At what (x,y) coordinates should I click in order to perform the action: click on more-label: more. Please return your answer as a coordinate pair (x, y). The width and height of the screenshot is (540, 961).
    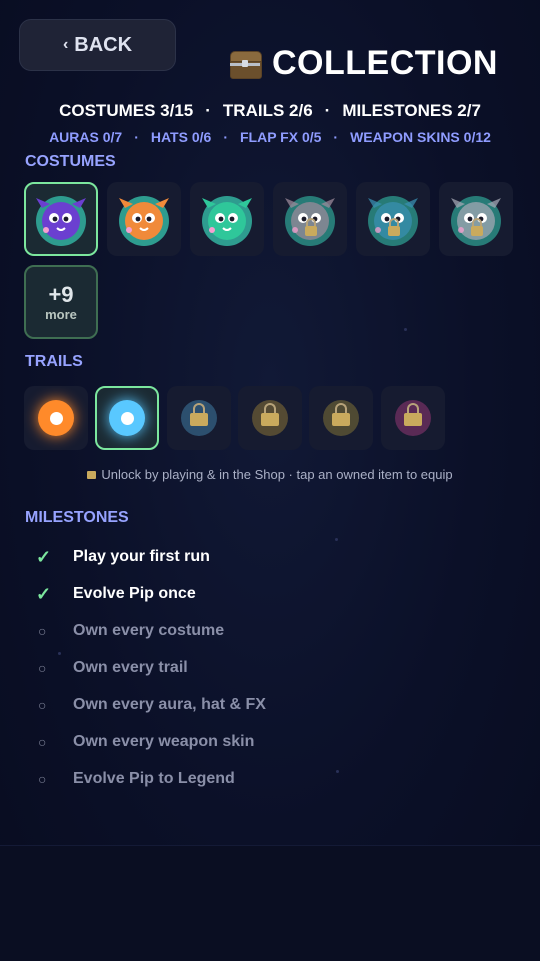
    Looking at the image, I should click on (61, 314).